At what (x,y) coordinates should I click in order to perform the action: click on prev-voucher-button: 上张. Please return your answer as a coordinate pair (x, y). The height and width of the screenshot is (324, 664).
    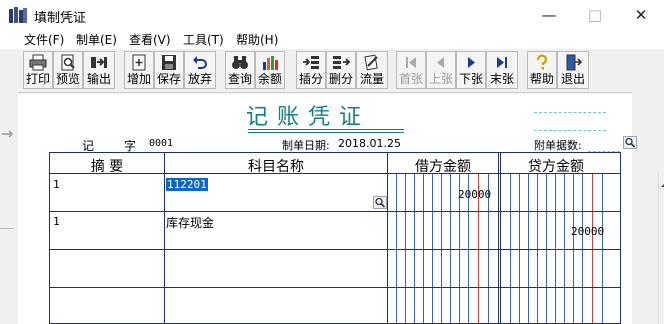
    Looking at the image, I should click on (441, 70).